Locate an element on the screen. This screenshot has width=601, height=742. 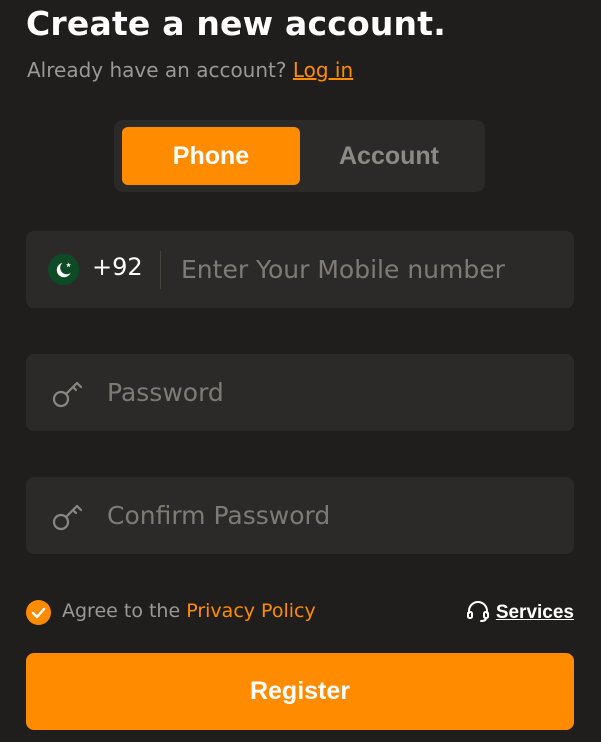
services-link: Services is located at coordinates (520, 613).